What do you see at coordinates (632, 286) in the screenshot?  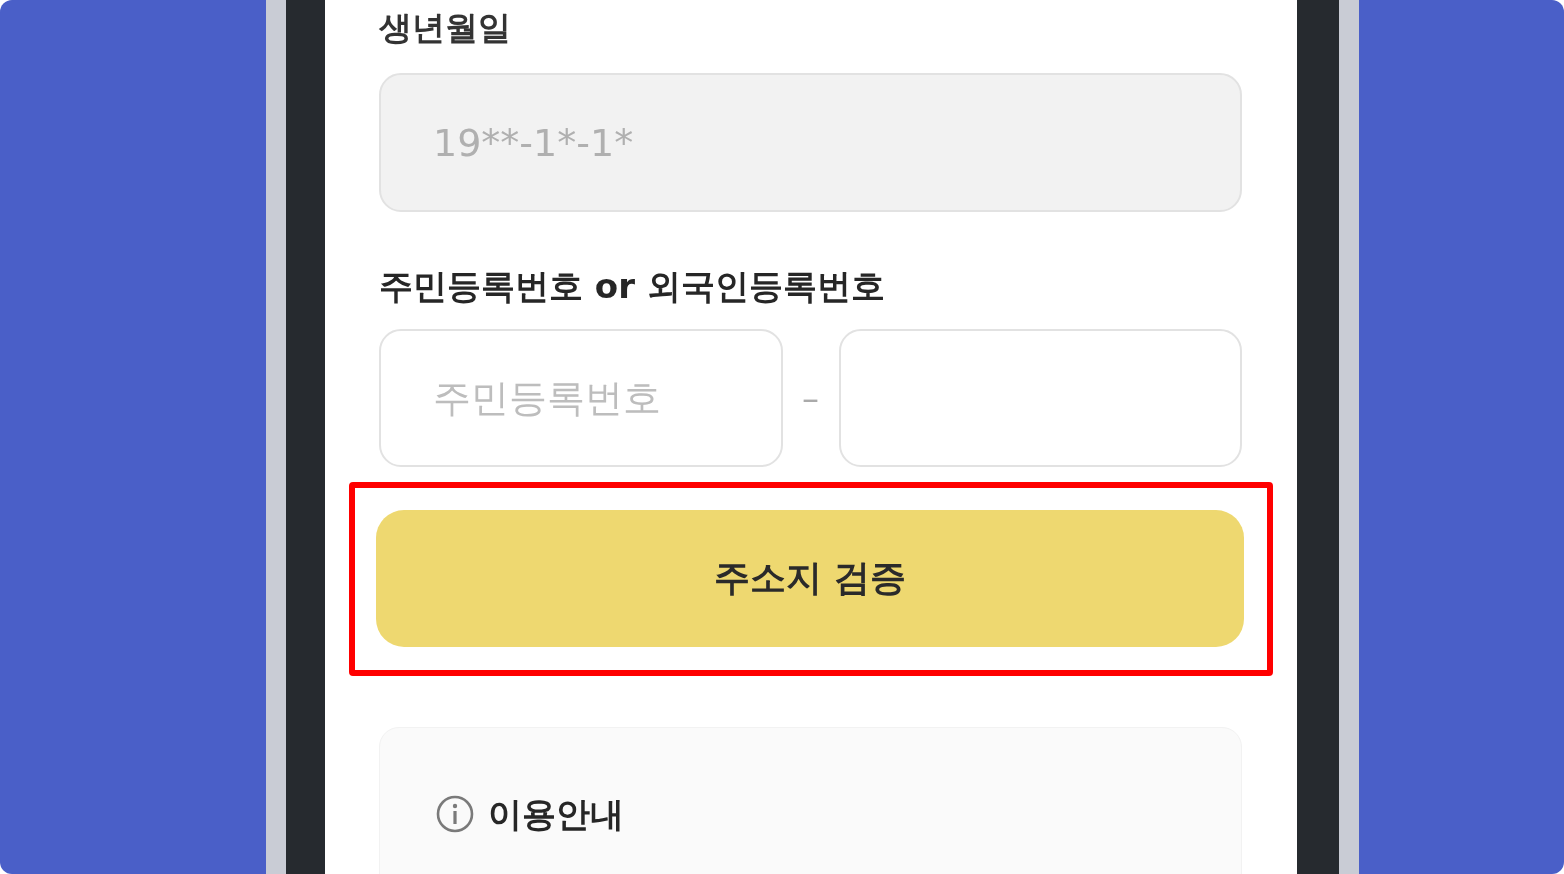 I see `field-label: 주민등록번호 or 외국인등록번호` at bounding box center [632, 286].